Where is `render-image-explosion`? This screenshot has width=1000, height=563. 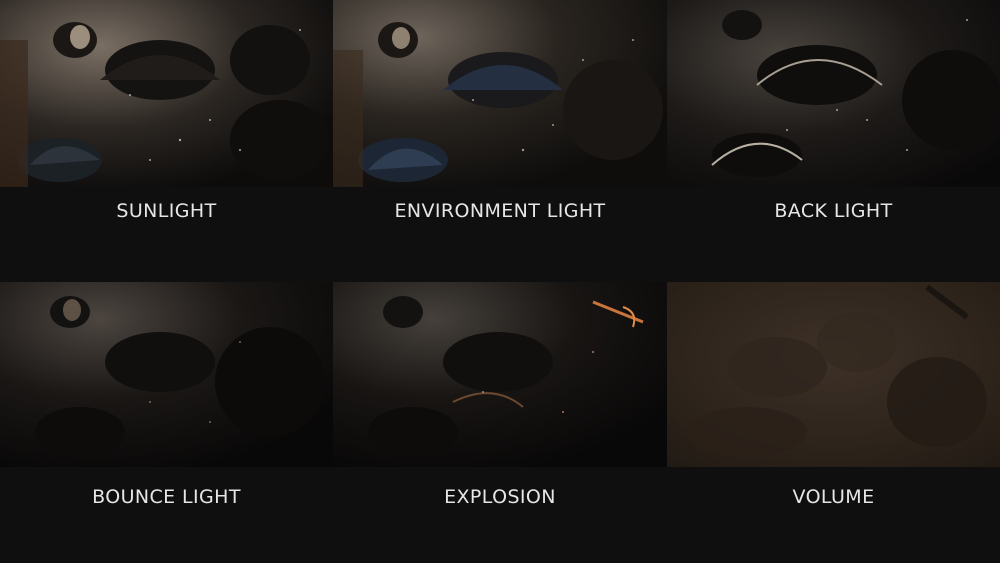 render-image-explosion is located at coordinates (500, 374).